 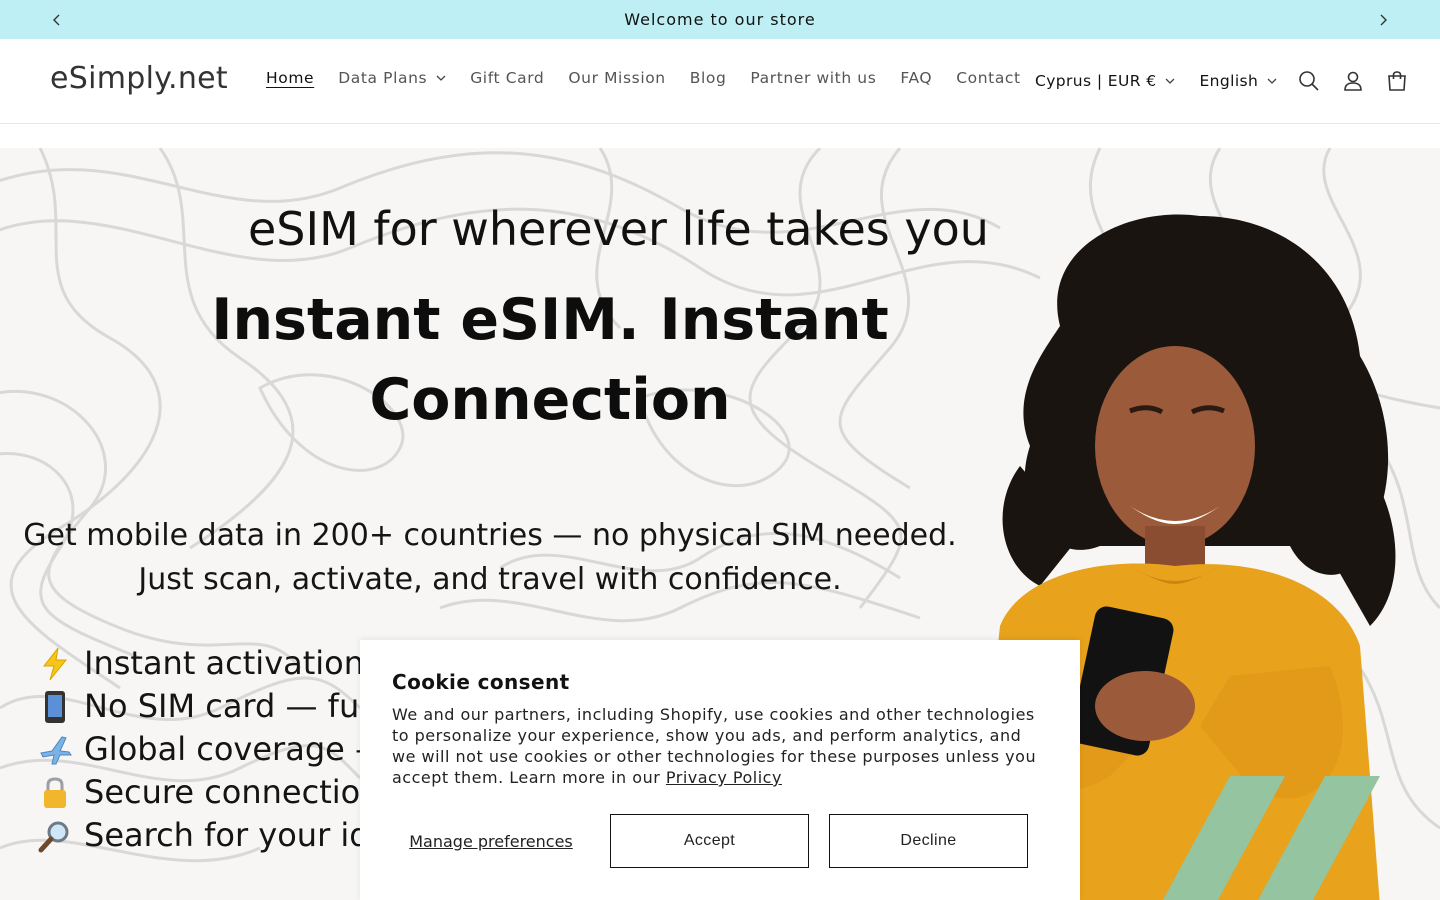 I want to click on feature-item: Global coverage —, so click(x=217, y=749).